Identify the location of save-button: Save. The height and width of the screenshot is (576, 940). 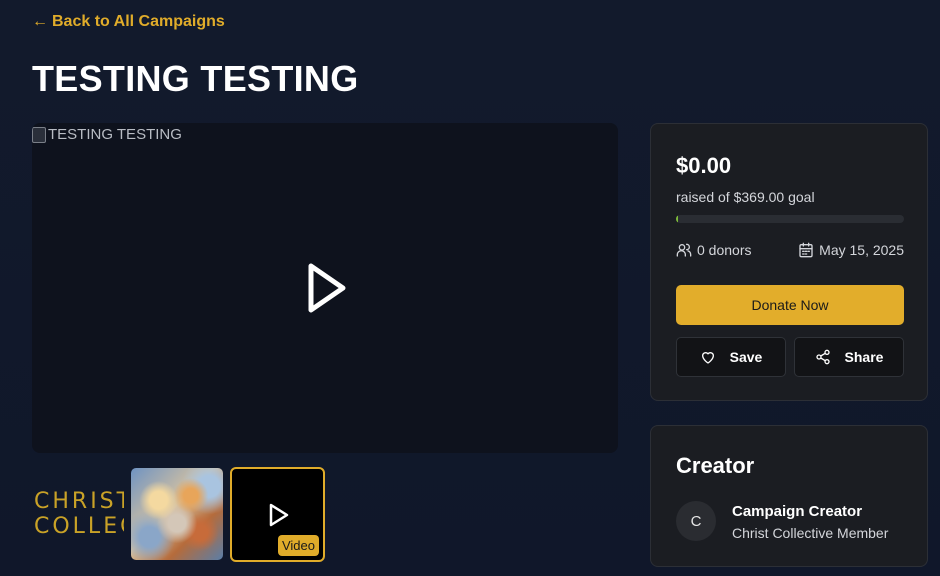
(731, 357).